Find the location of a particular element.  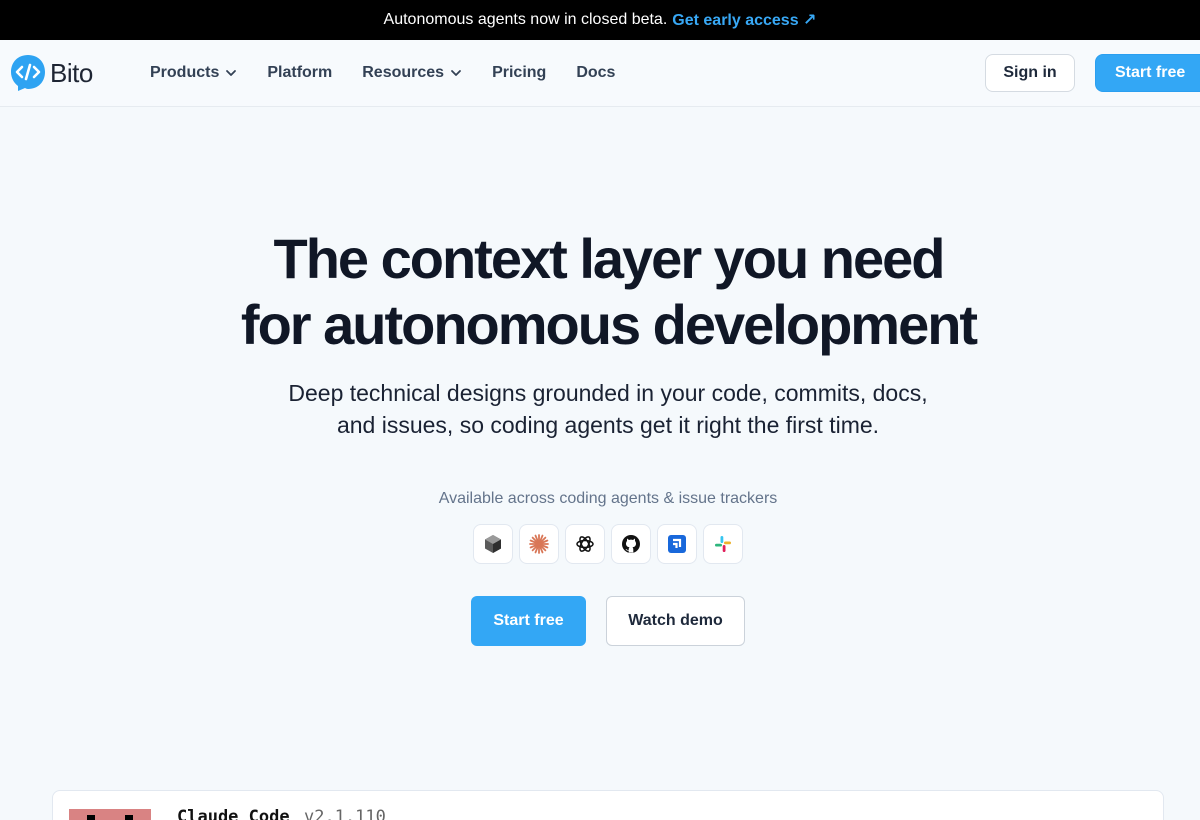

claude-code-logo-icon is located at coordinates (110, 814).